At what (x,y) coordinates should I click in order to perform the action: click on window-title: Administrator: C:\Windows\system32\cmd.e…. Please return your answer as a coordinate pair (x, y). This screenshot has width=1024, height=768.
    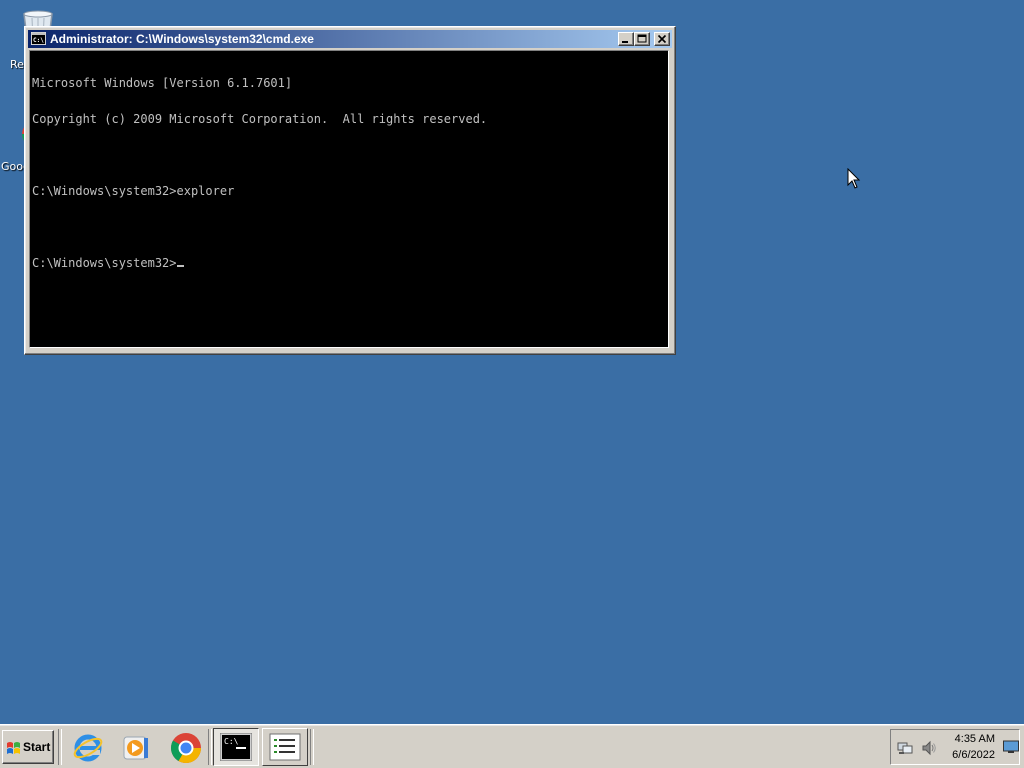
    Looking at the image, I should click on (182, 39).